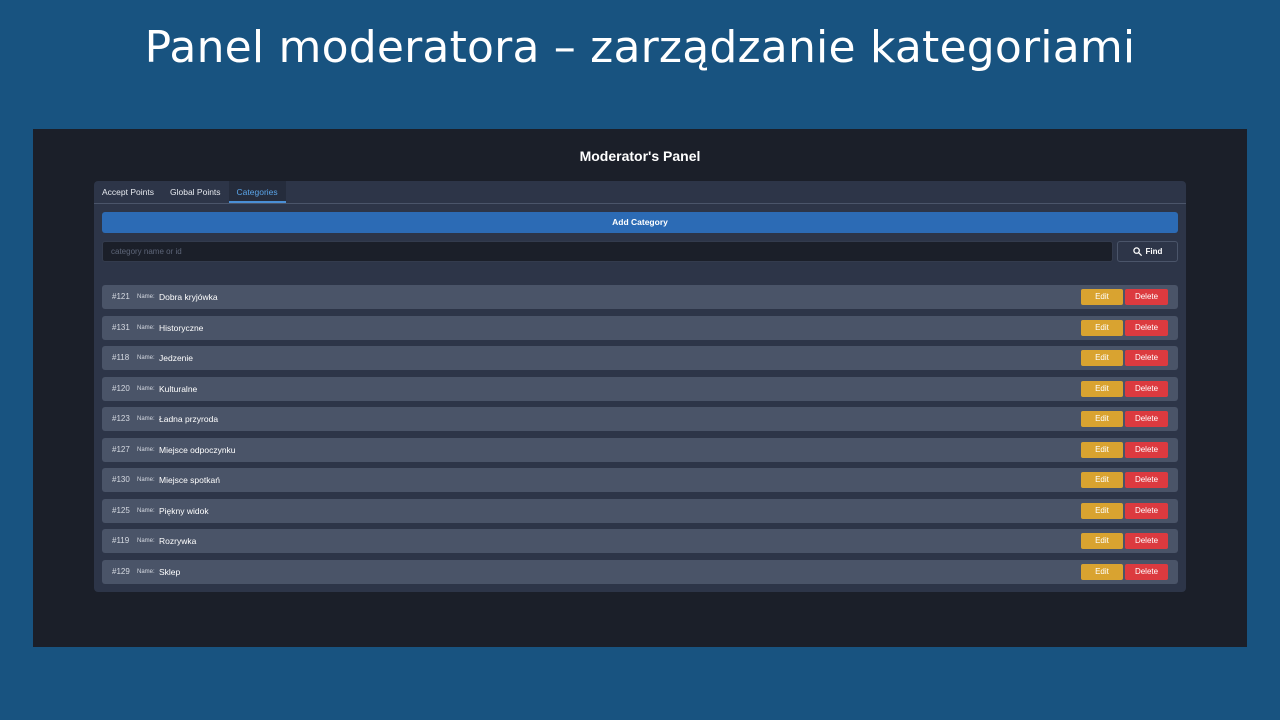  I want to click on category-id: #125, so click(121, 510).